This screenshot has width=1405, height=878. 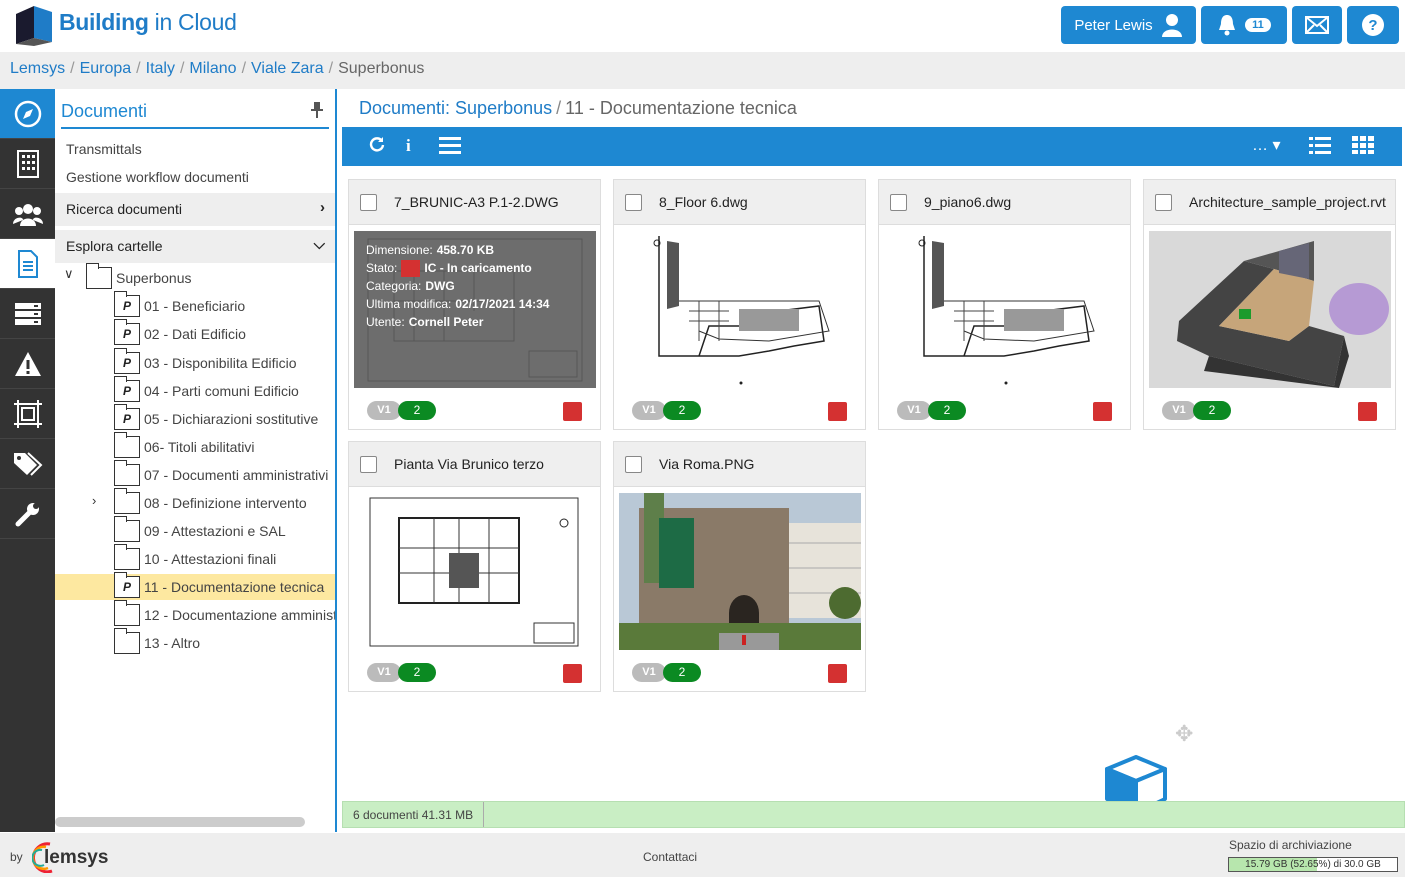 What do you see at coordinates (450, 147) in the screenshot?
I see `hamburger-menu-icon` at bounding box center [450, 147].